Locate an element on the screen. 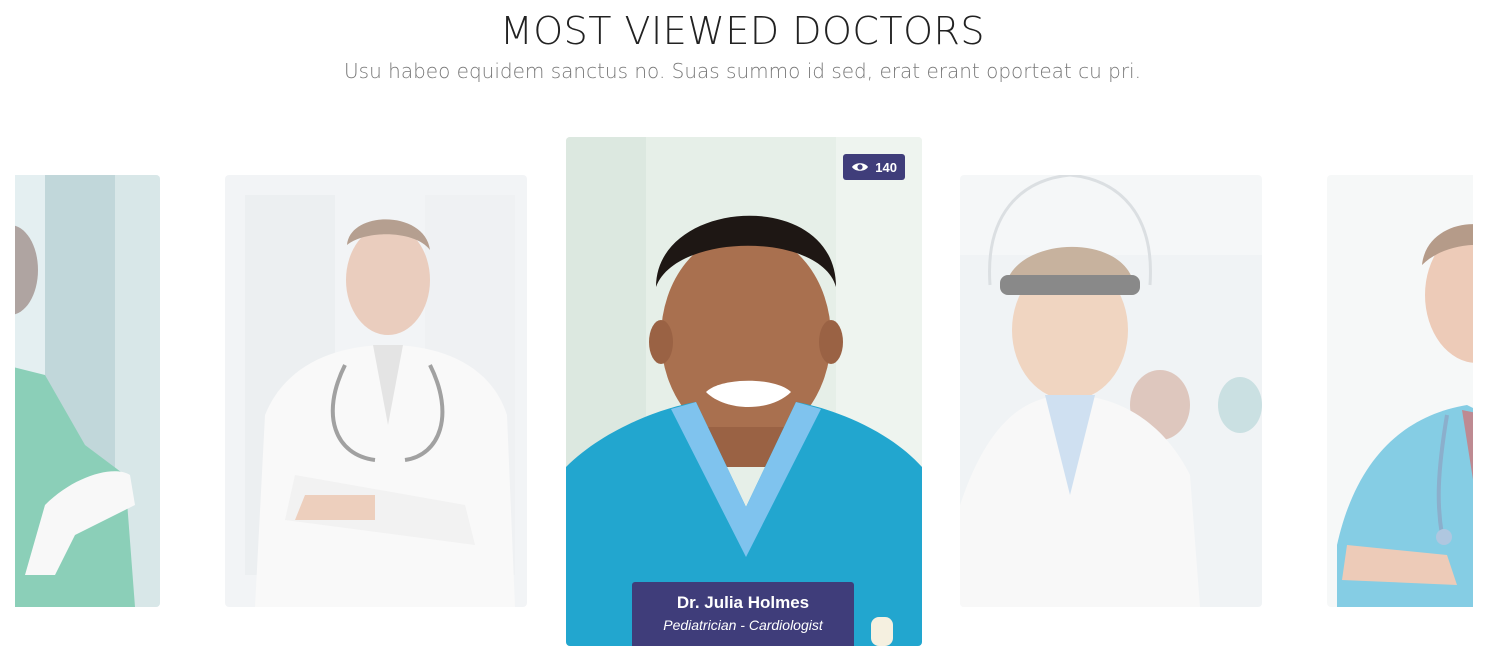 The image size is (1485, 658). doctor-card-surgeon is located at coordinates (87, 391).